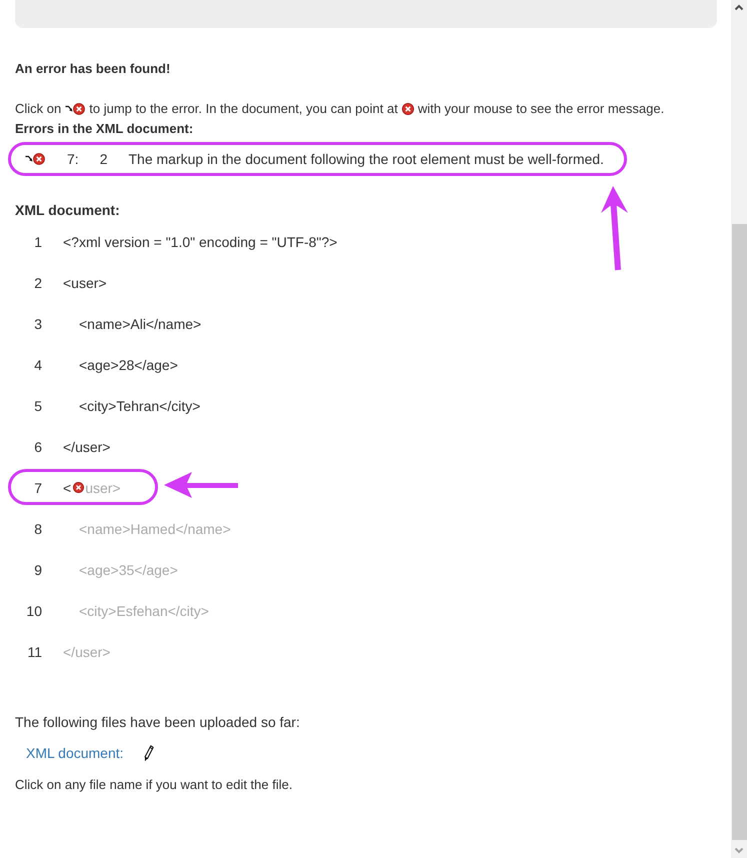  Describe the element at coordinates (128, 364) in the screenshot. I see `code-text: <age>28</age>` at that location.